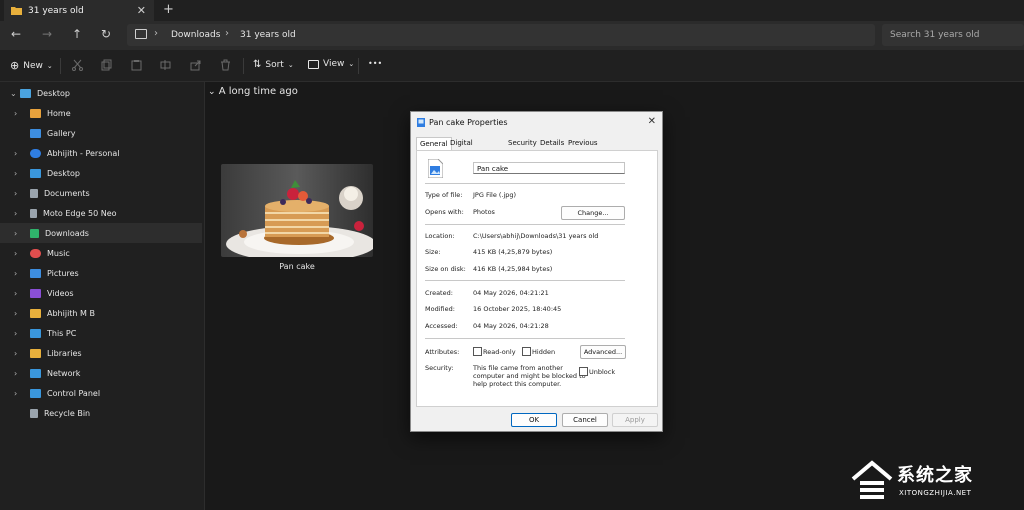 The width and height of the screenshot is (1024, 510). Describe the element at coordinates (141, 34) in the screenshot. I see `pc-icon` at that location.